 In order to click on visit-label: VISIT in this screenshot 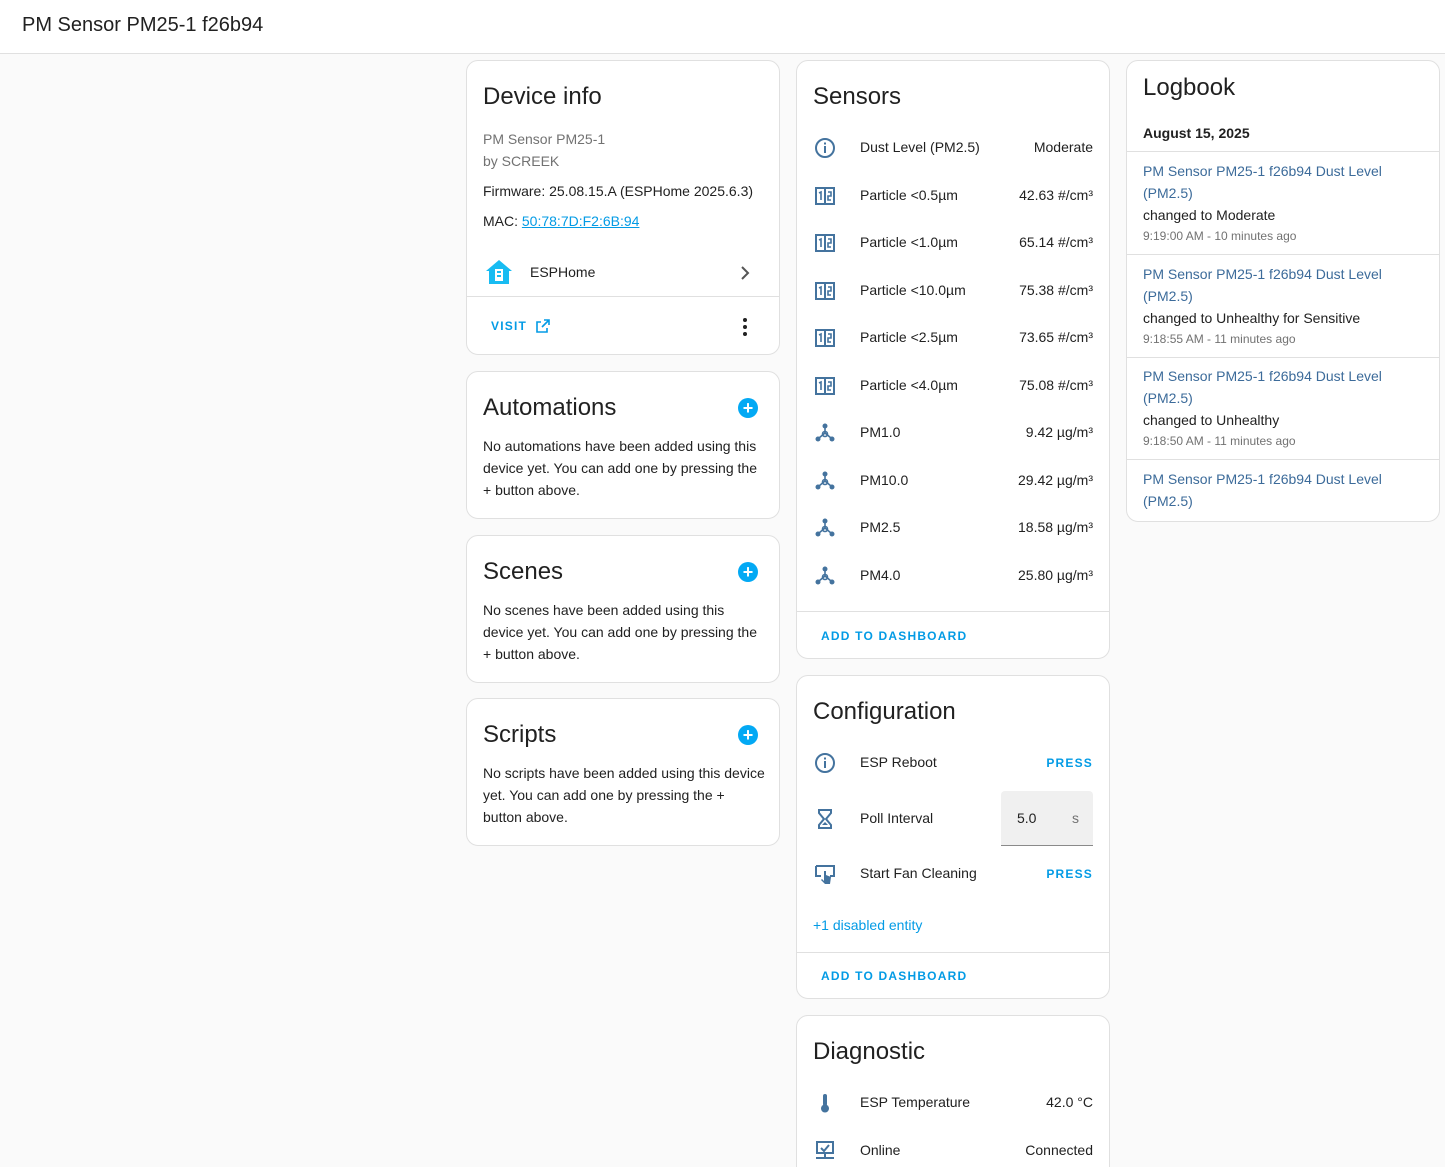, I will do `click(509, 326)`.